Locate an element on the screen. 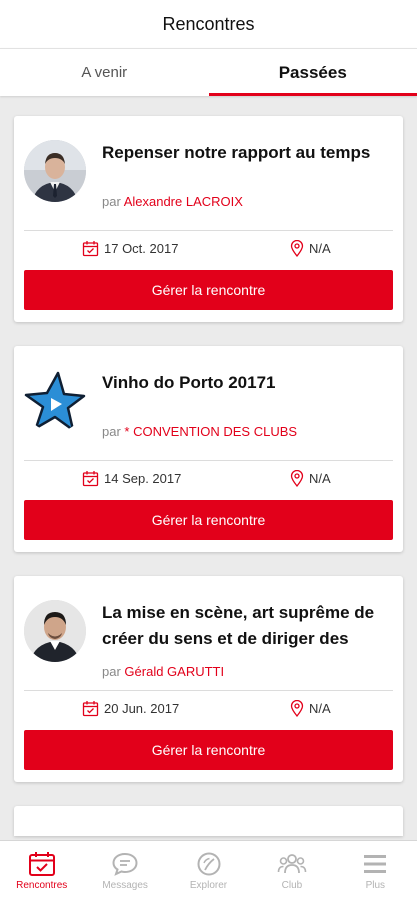 The image size is (417, 900). meeting-date: 14 Sep. 2017 is located at coordinates (143, 478).